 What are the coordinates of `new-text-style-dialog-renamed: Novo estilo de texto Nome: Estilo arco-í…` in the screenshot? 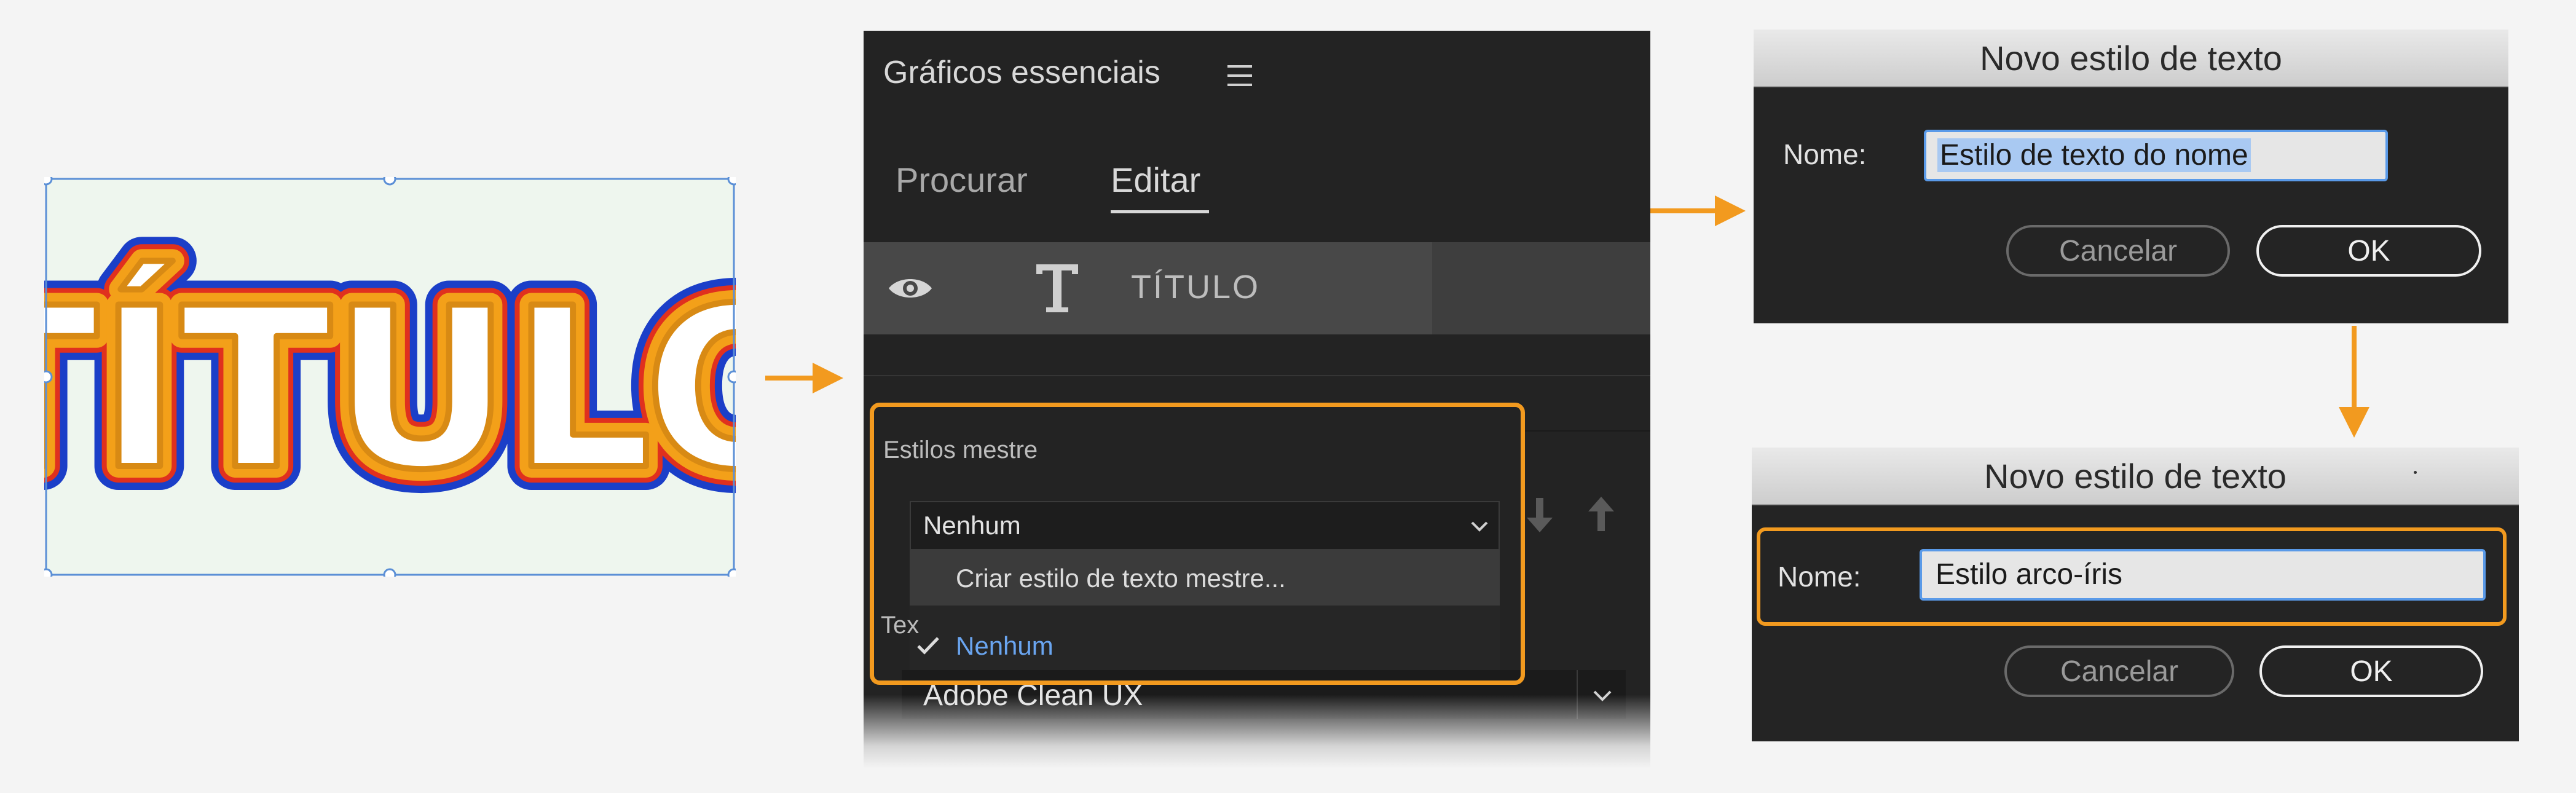 It's located at (2135, 594).